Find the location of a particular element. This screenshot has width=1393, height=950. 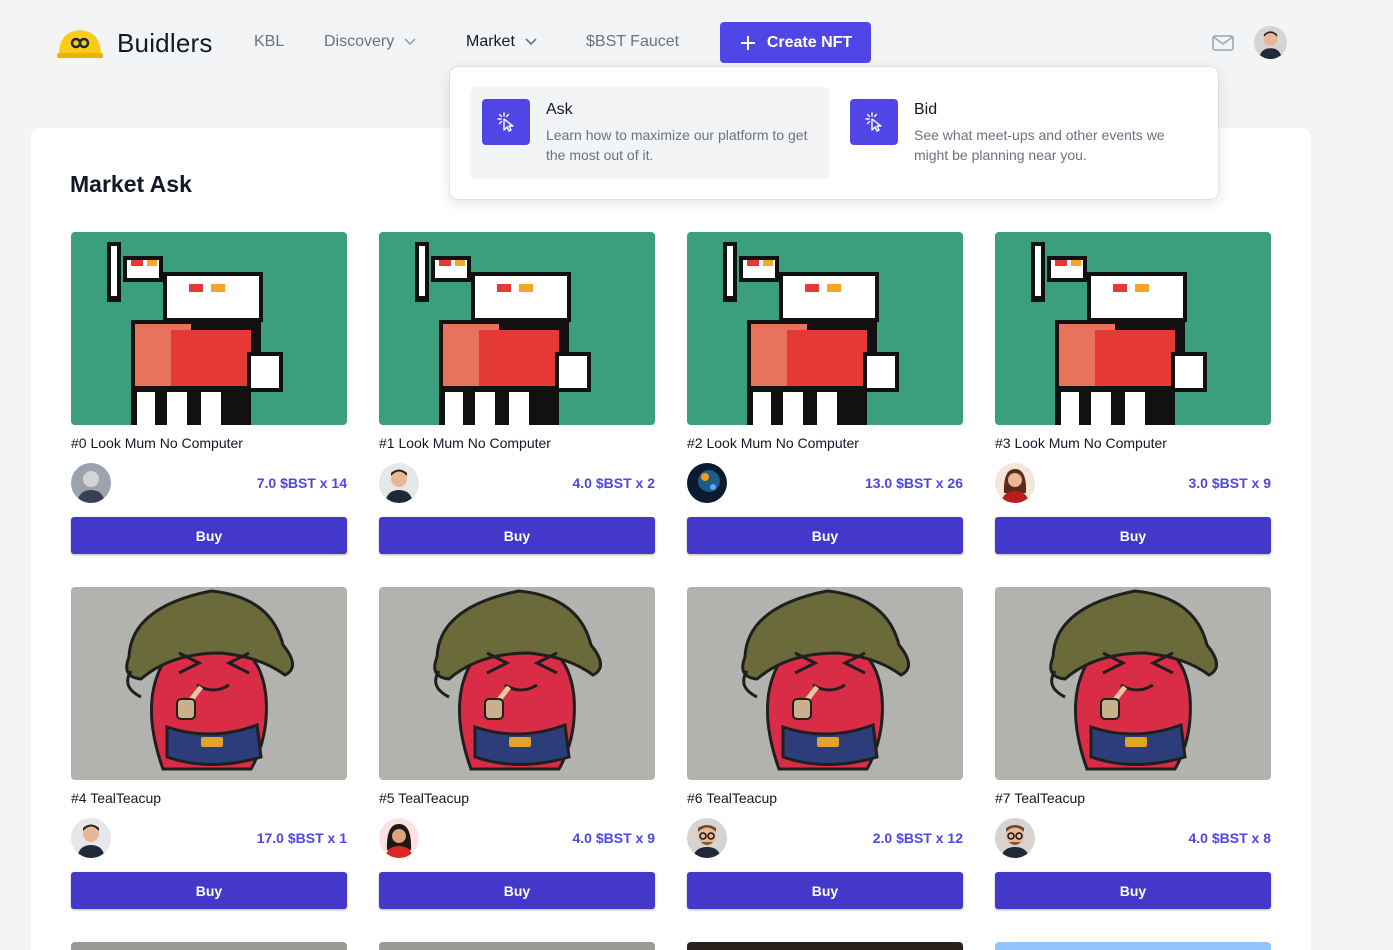

nav-market-label: Market is located at coordinates (490, 41).